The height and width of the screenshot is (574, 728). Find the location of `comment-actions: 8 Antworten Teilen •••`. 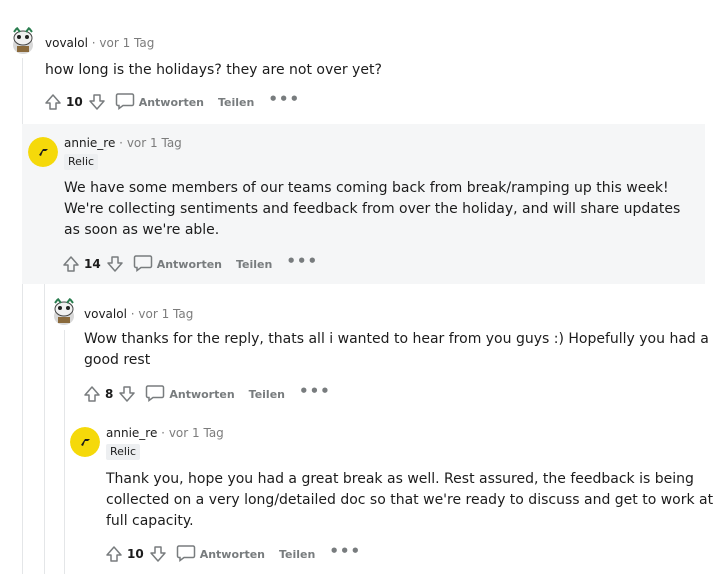

comment-actions: 8 Antworten Teilen ••• is located at coordinates (206, 394).